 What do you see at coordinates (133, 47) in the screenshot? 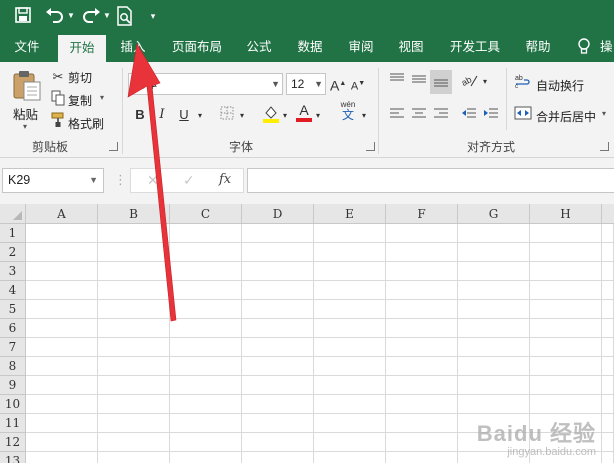
I see `tab-insert: 插入` at bounding box center [133, 47].